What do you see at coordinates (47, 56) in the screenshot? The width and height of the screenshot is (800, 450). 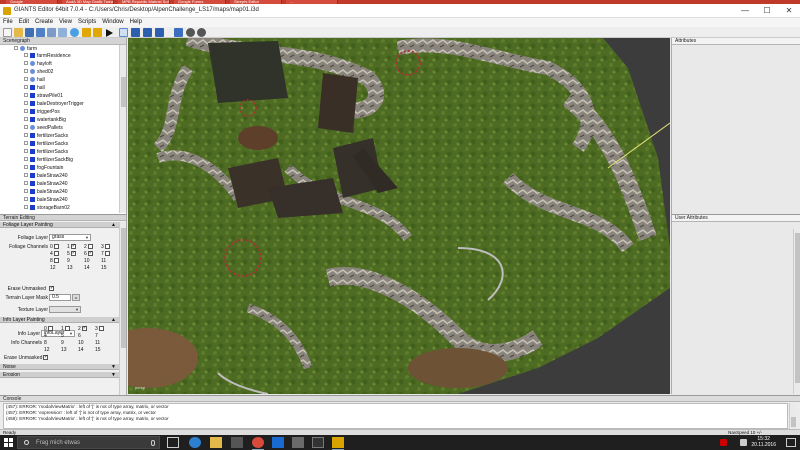 I see `tree-node: farmResidence` at bounding box center [47, 56].